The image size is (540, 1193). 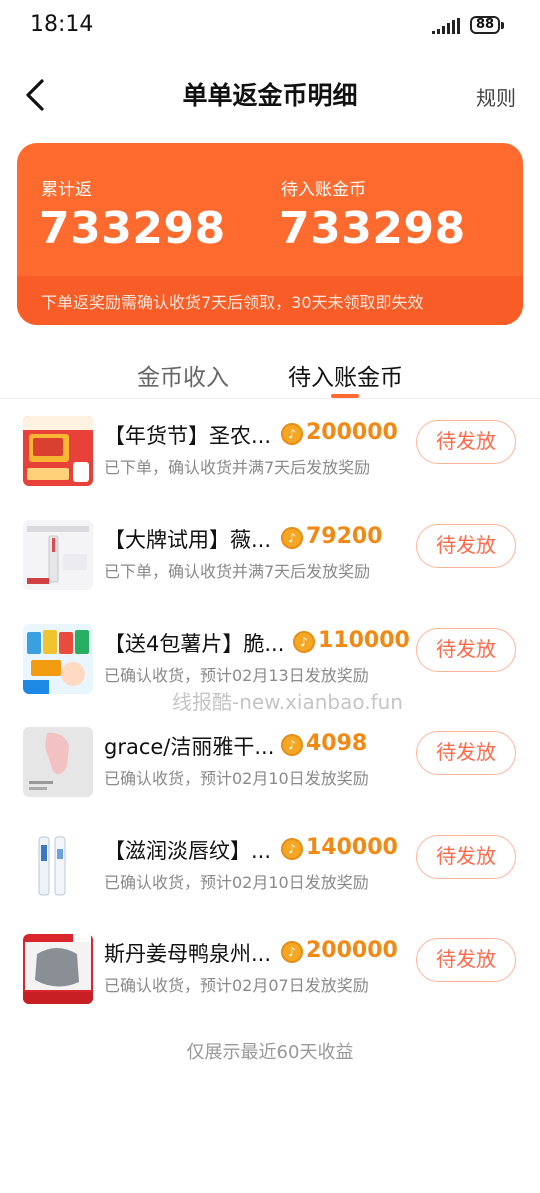 What do you see at coordinates (270, 398) in the screenshot?
I see `tab-divider` at bounding box center [270, 398].